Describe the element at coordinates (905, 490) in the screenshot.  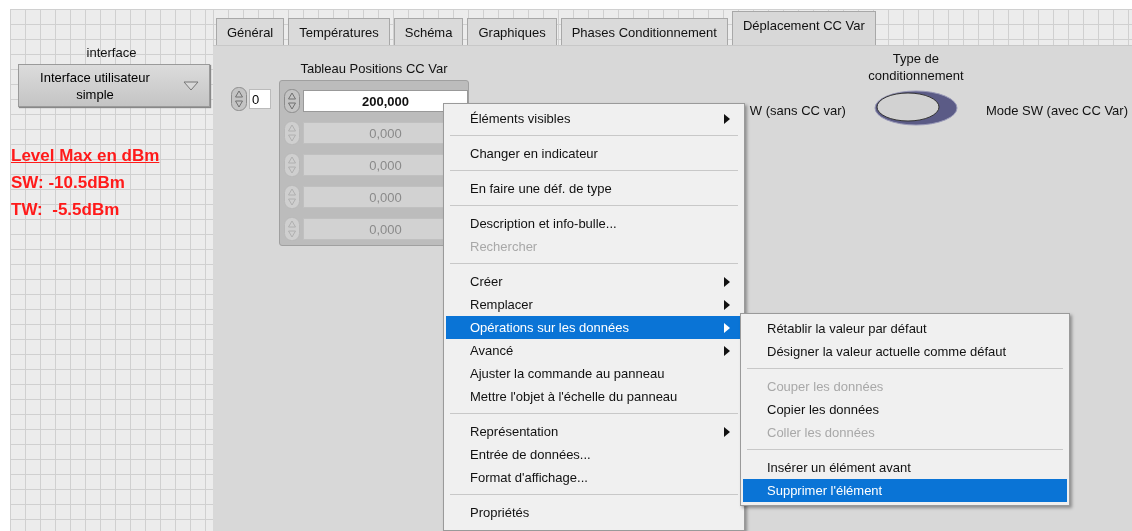
I see `menu-item: Supprimer l'élément` at that location.